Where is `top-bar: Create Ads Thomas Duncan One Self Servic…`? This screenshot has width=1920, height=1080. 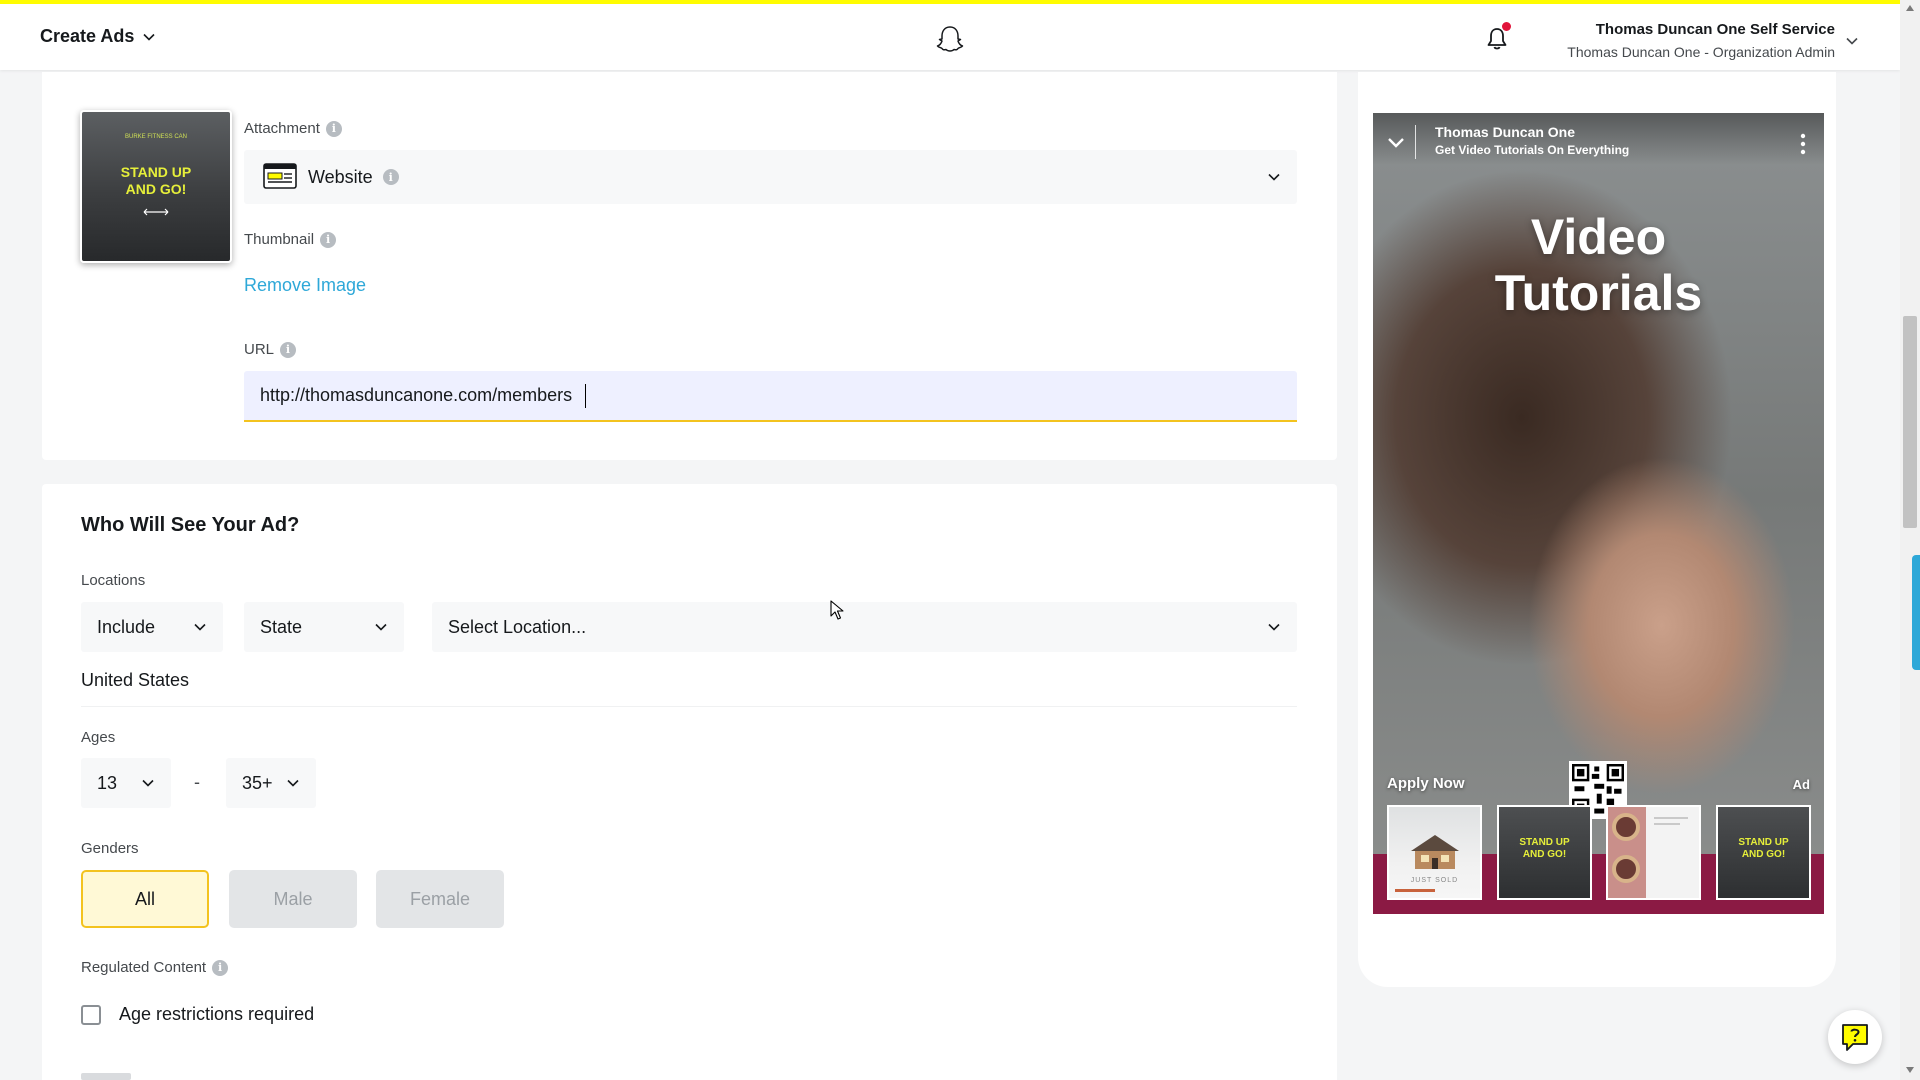 top-bar: Create Ads Thomas Duncan One Self Servic… is located at coordinates (950, 35).